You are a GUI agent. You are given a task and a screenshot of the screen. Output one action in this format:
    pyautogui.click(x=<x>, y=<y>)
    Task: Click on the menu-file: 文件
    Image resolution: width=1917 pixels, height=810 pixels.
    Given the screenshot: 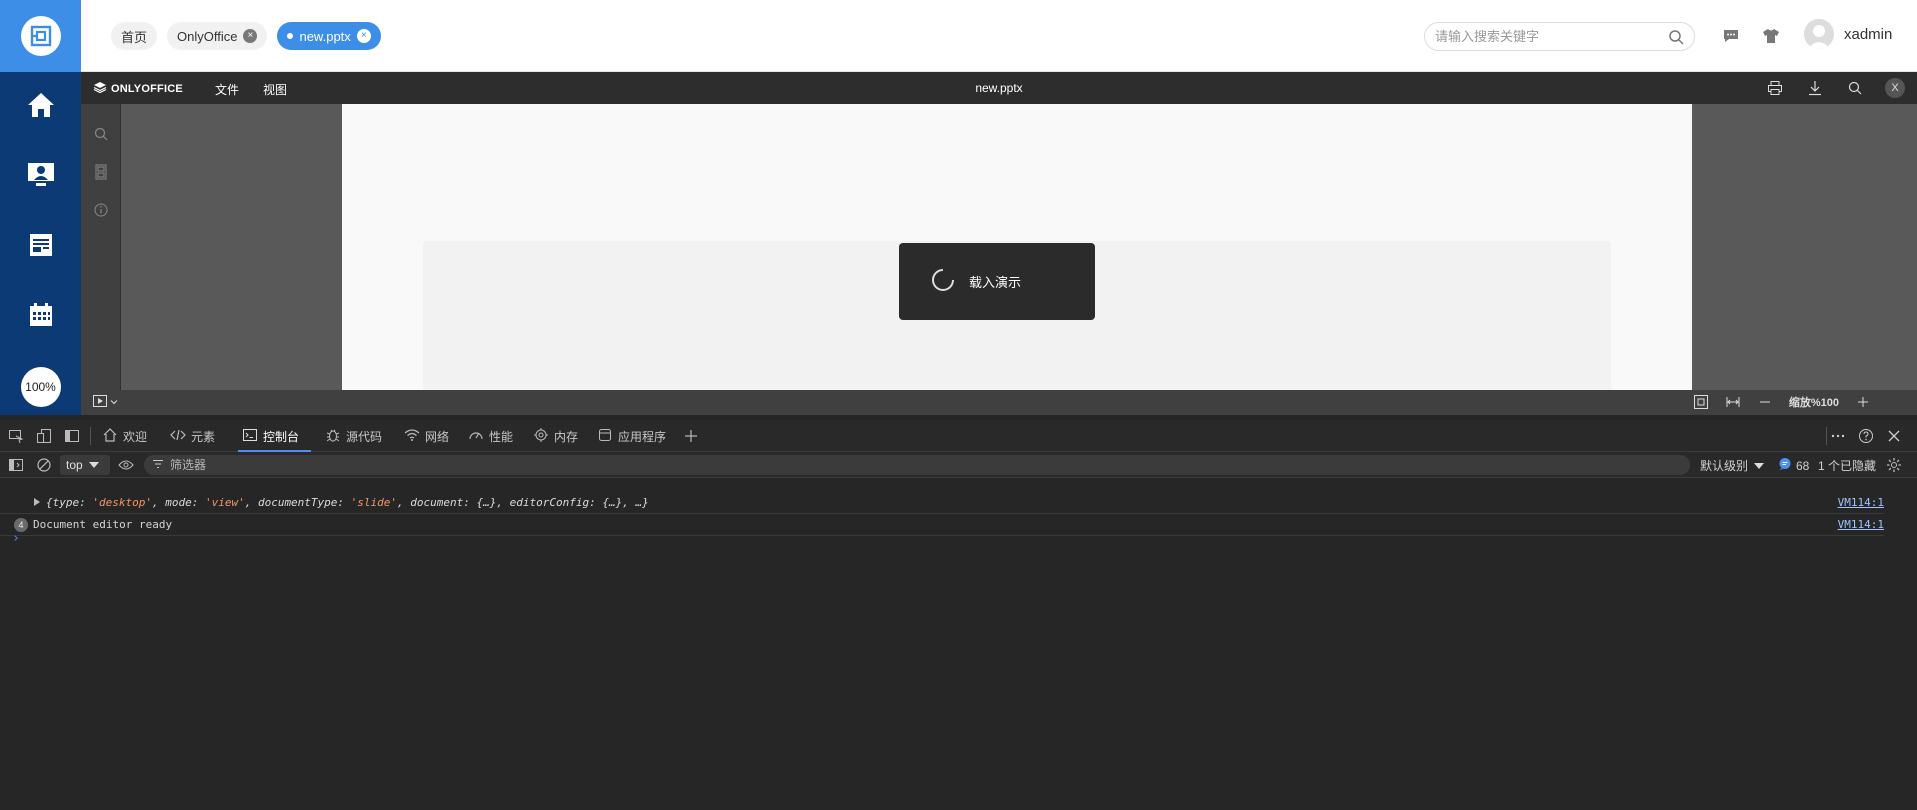 What is the action you would take?
    pyautogui.click(x=227, y=89)
    